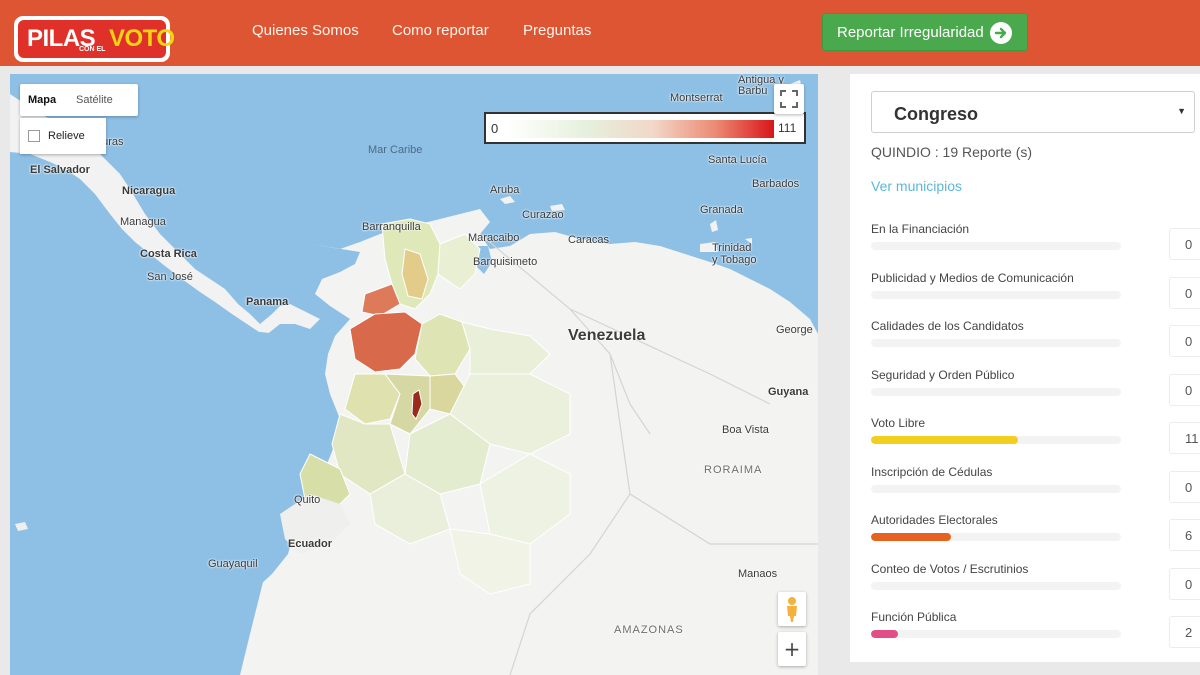 This screenshot has width=1200, height=675. Describe the element at coordinates (305, 30) in the screenshot. I see `nav-quienes-somos: Quienes Somos` at that location.